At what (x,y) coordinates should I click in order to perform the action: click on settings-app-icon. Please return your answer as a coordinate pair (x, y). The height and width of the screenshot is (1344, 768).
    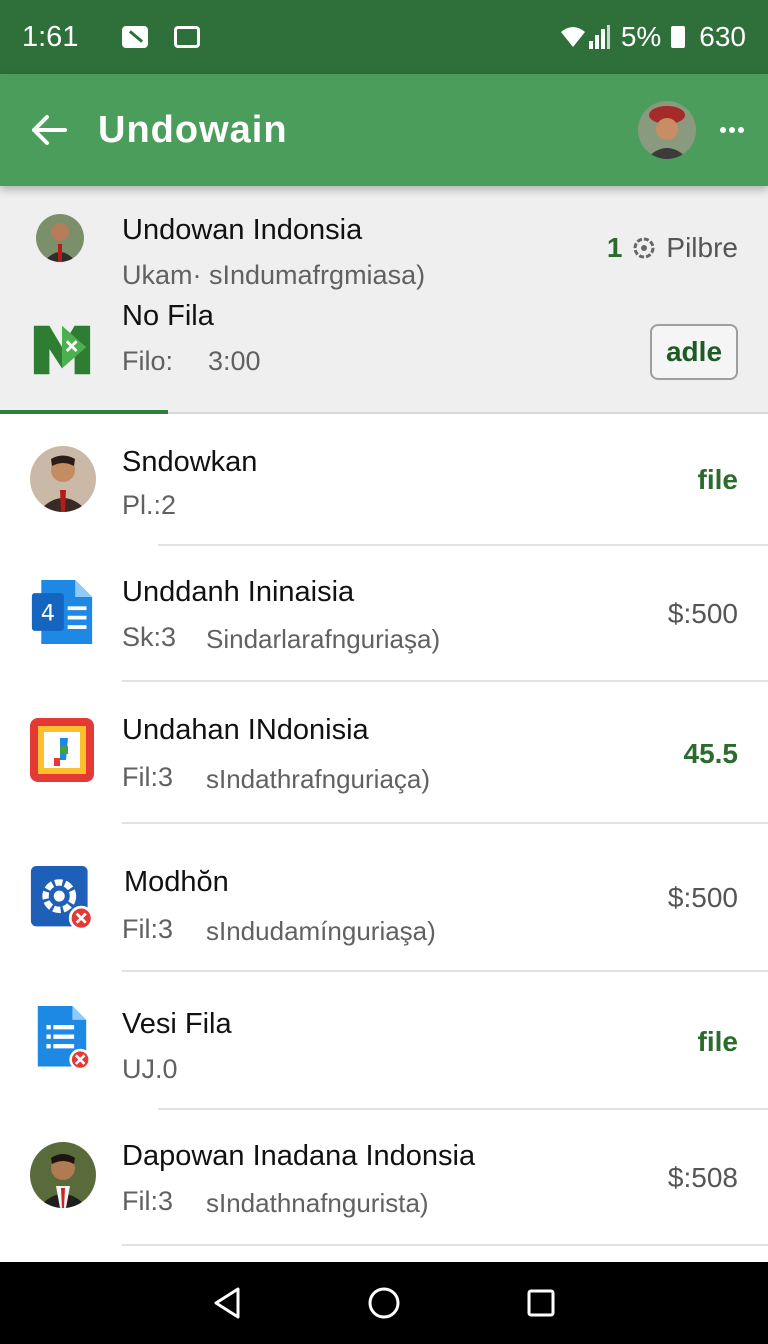
    Looking at the image, I should click on (62, 898).